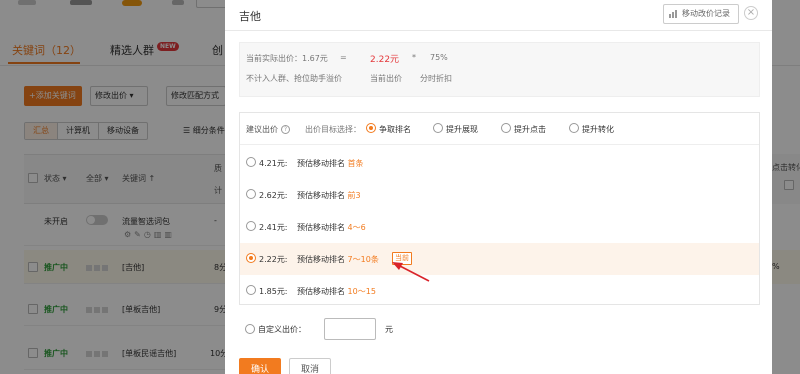  What do you see at coordinates (371, 128) in the screenshot?
I see `target-rank-radio` at bounding box center [371, 128].